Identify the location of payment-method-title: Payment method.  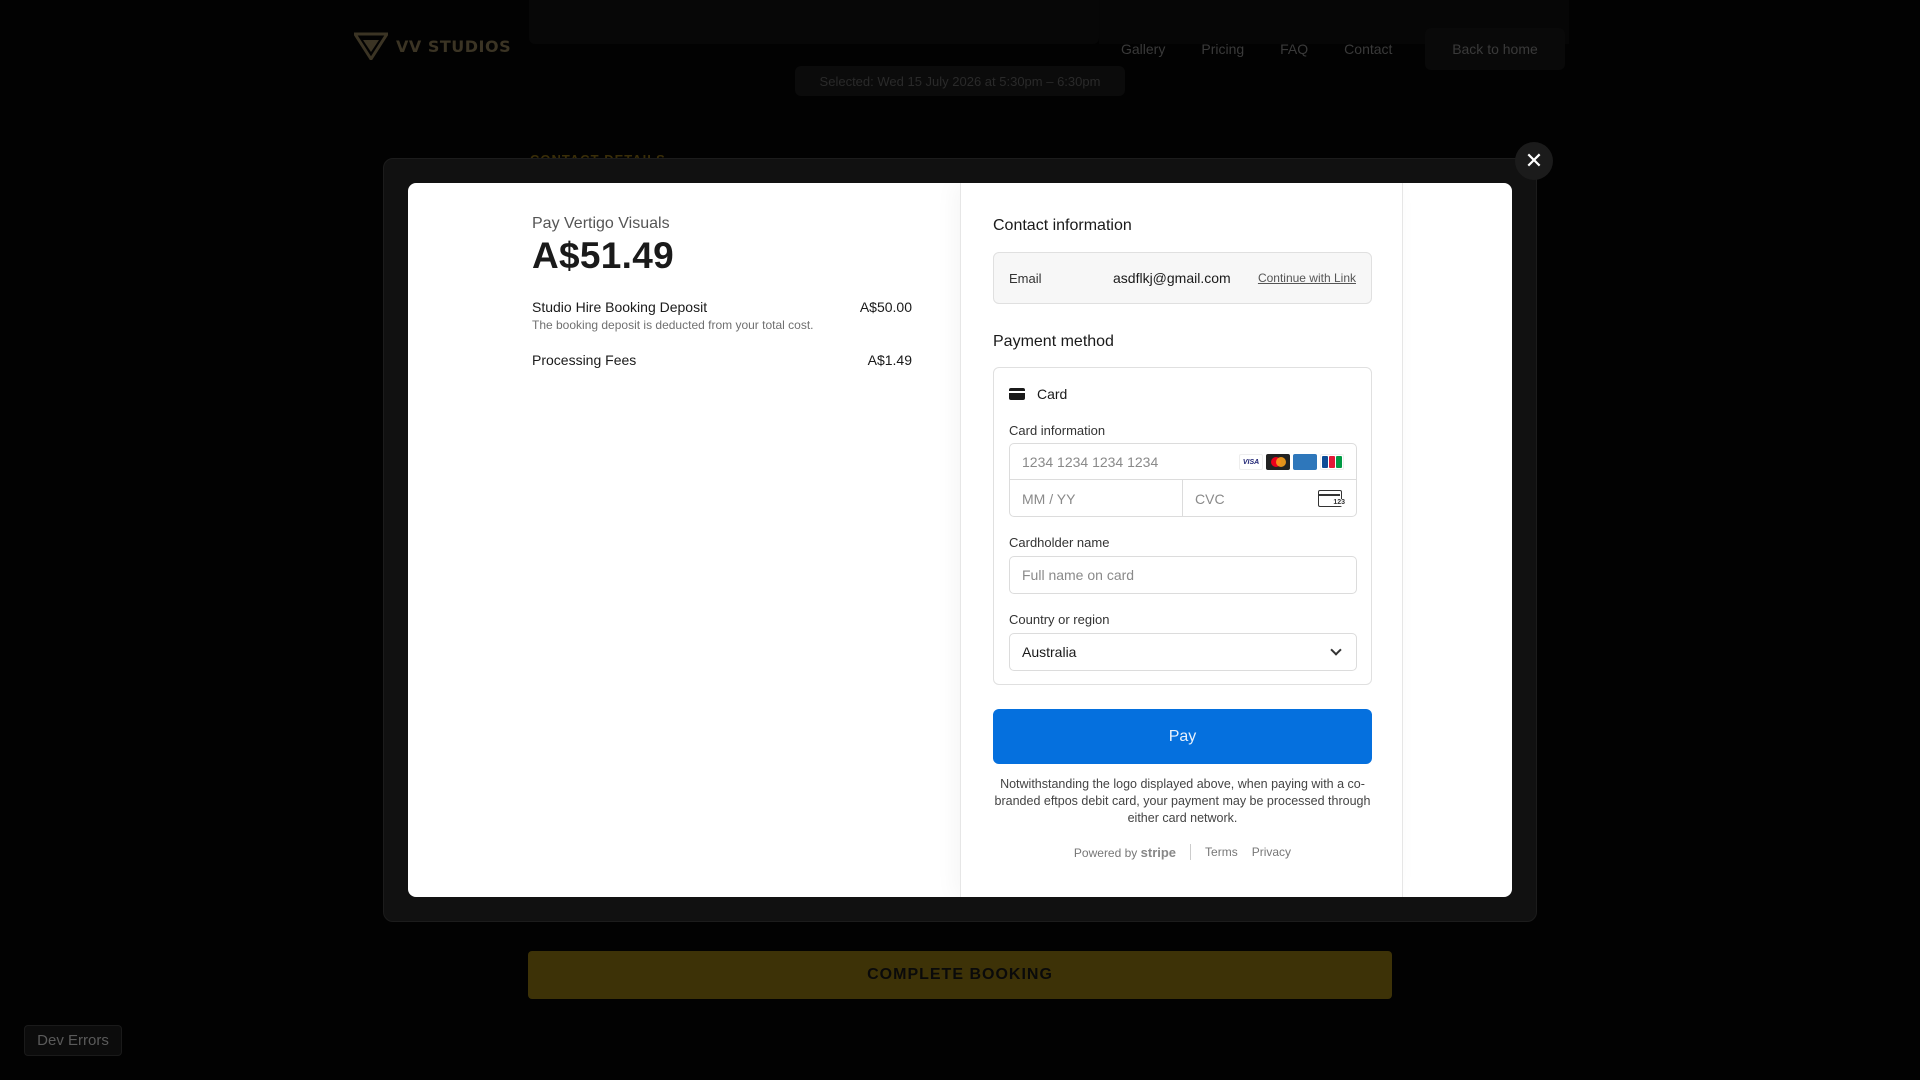
(1053, 341).